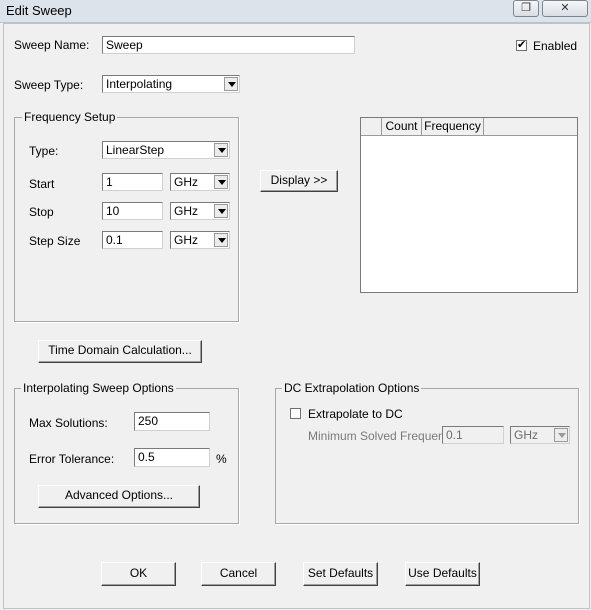 Image resolution: width=591 pixels, height=610 pixels. I want to click on extrapolate-dc-checkbox, so click(295, 413).